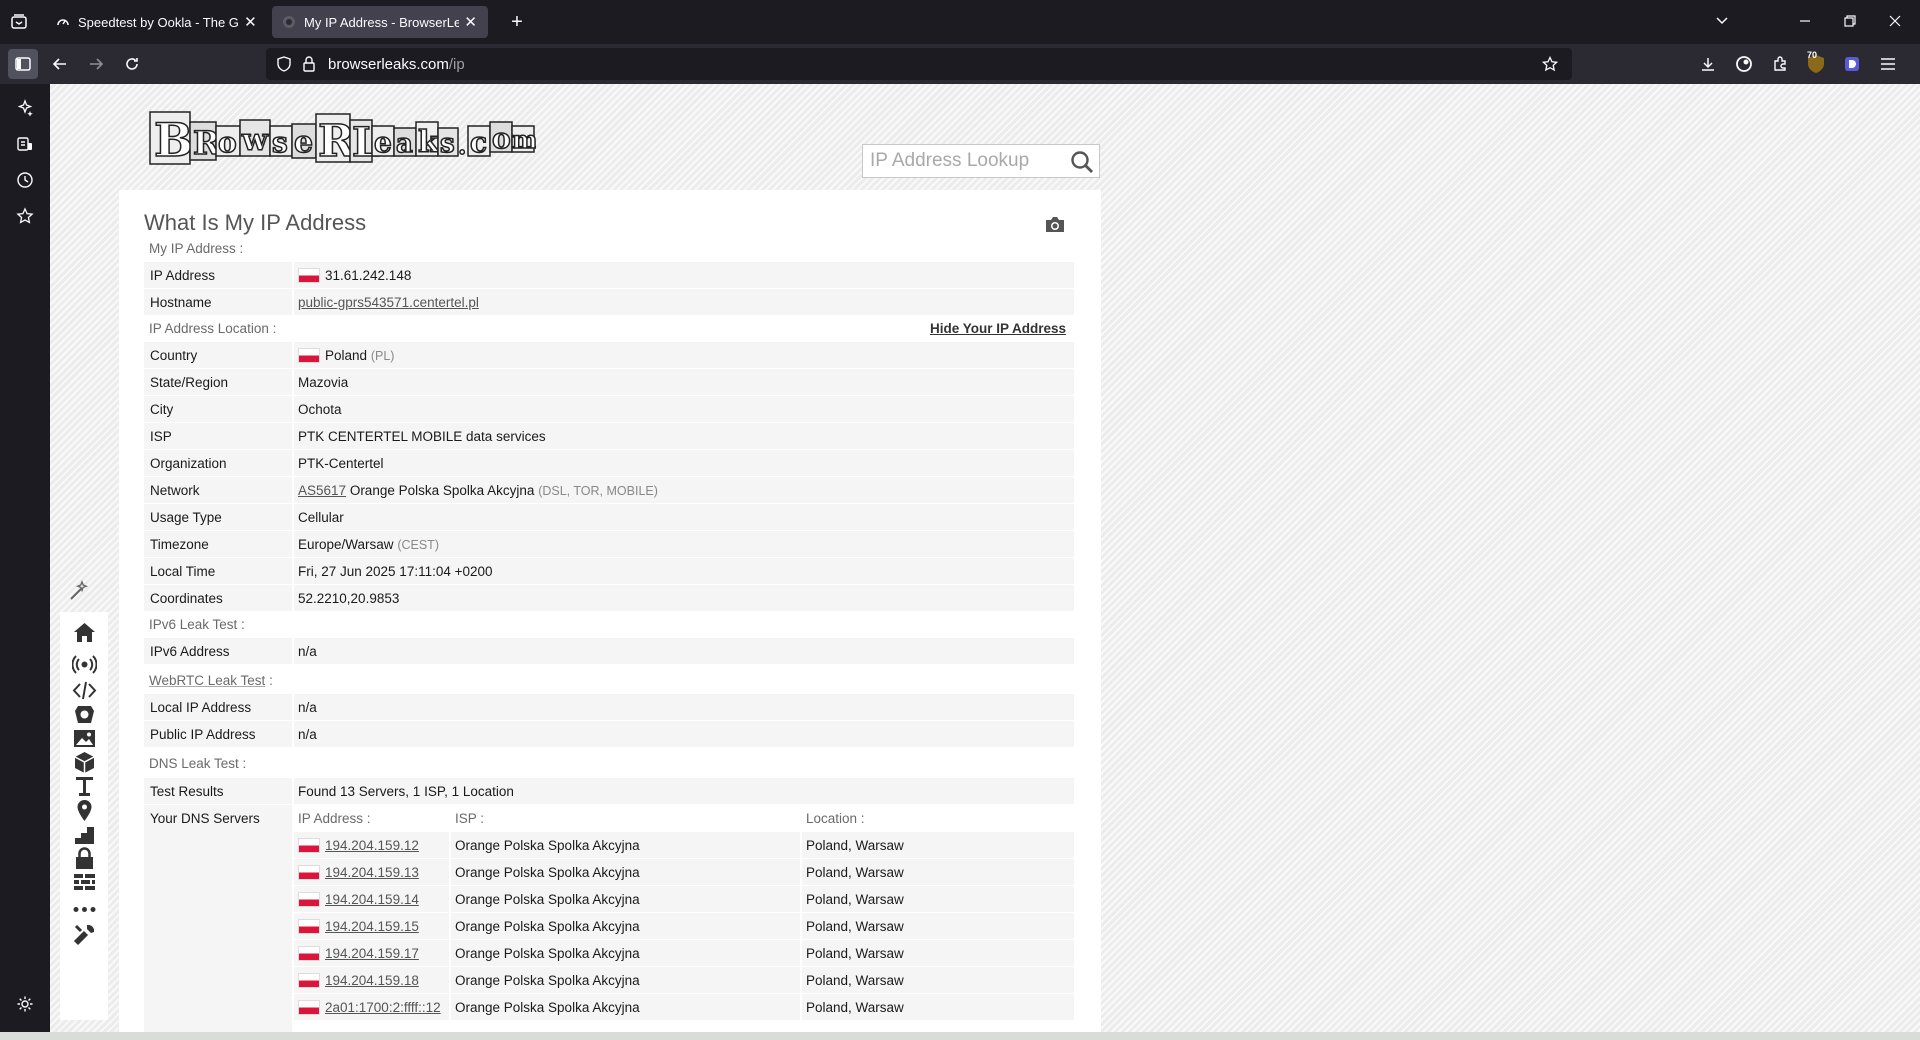  I want to click on firewall-icon, so click(84, 882).